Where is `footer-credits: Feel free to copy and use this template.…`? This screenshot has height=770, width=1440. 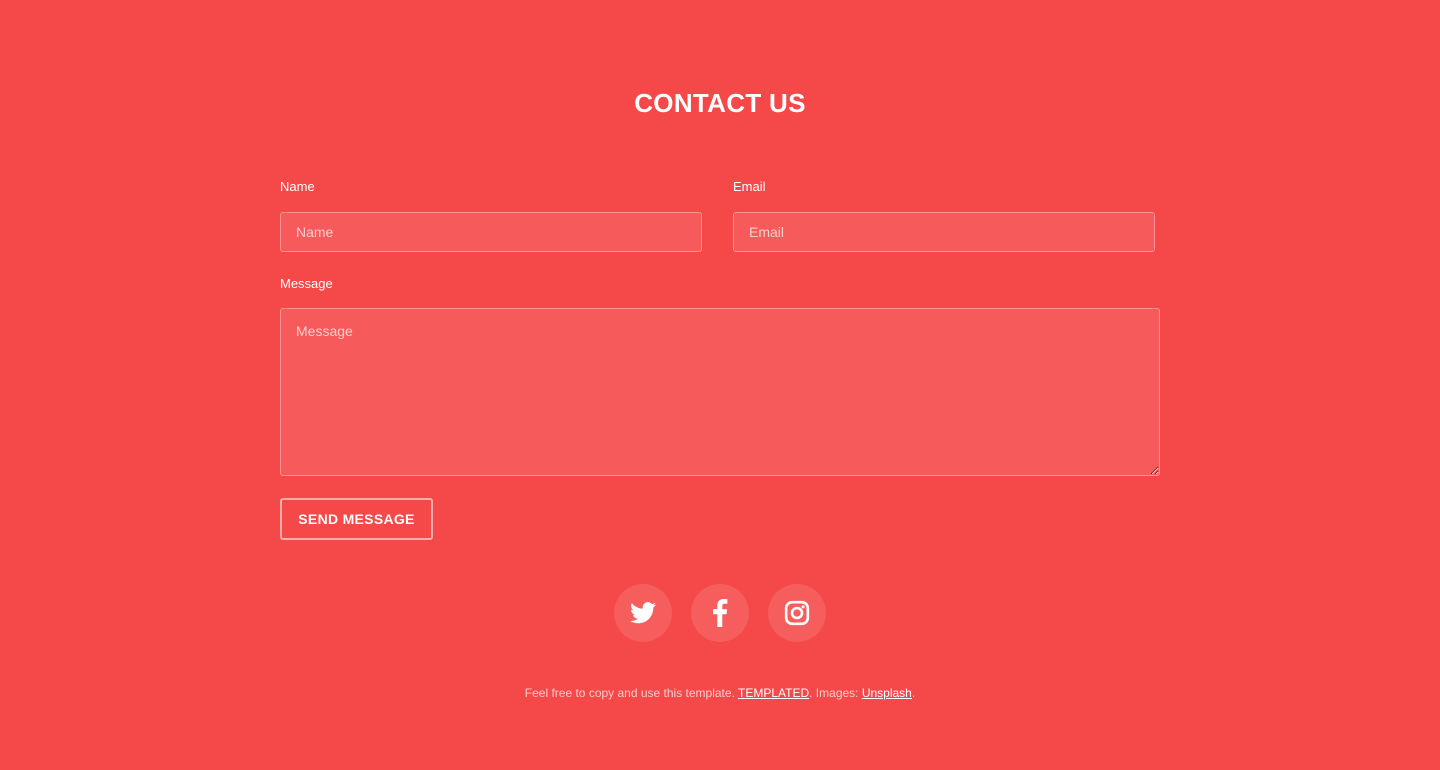
footer-credits: Feel free to copy and use this template.… is located at coordinates (720, 693).